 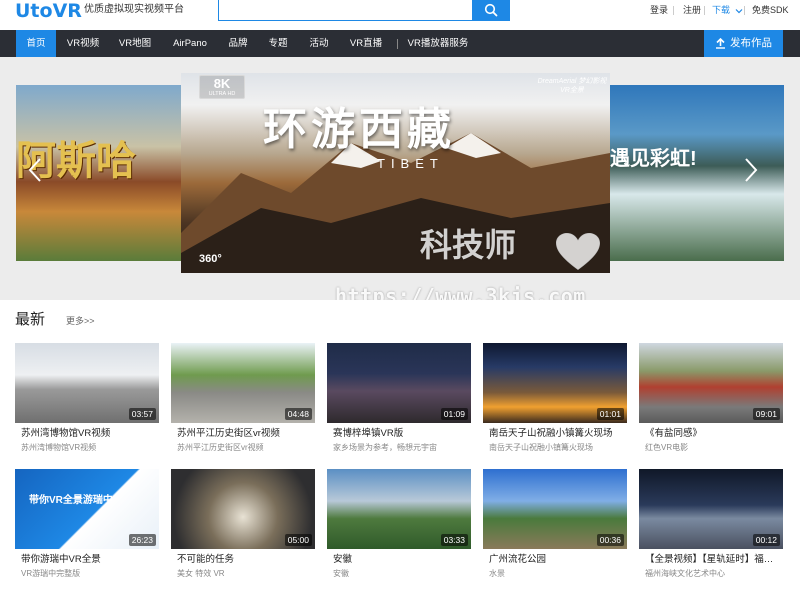 I want to click on nav-item-vr-video: VR视频, so click(x=83, y=43).